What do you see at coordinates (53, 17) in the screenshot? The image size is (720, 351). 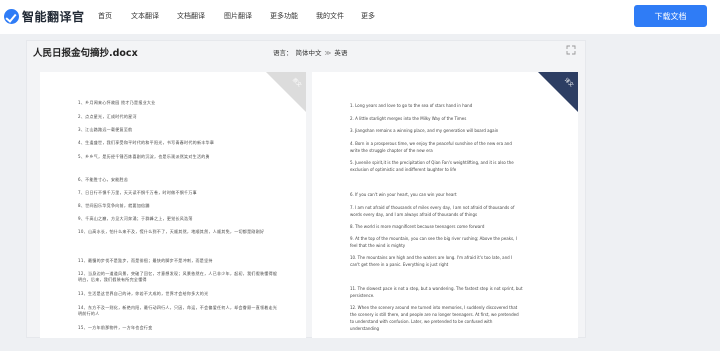 I see `app-name: 智能翻译官` at bounding box center [53, 17].